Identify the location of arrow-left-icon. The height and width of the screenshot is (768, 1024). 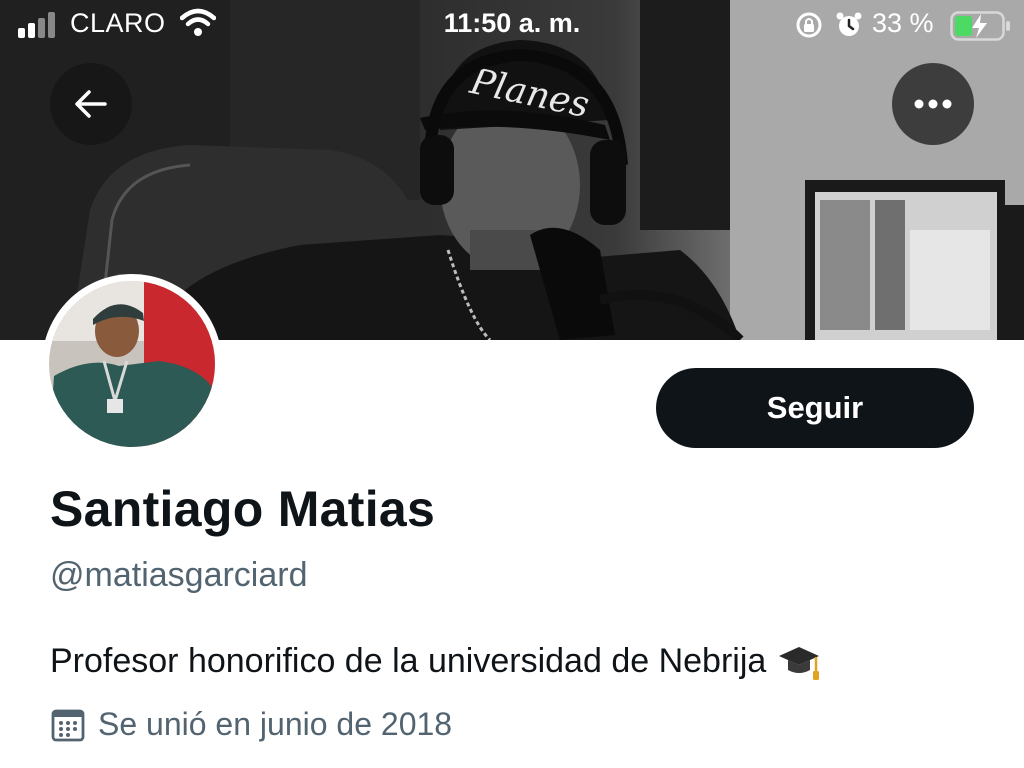
(91, 104).